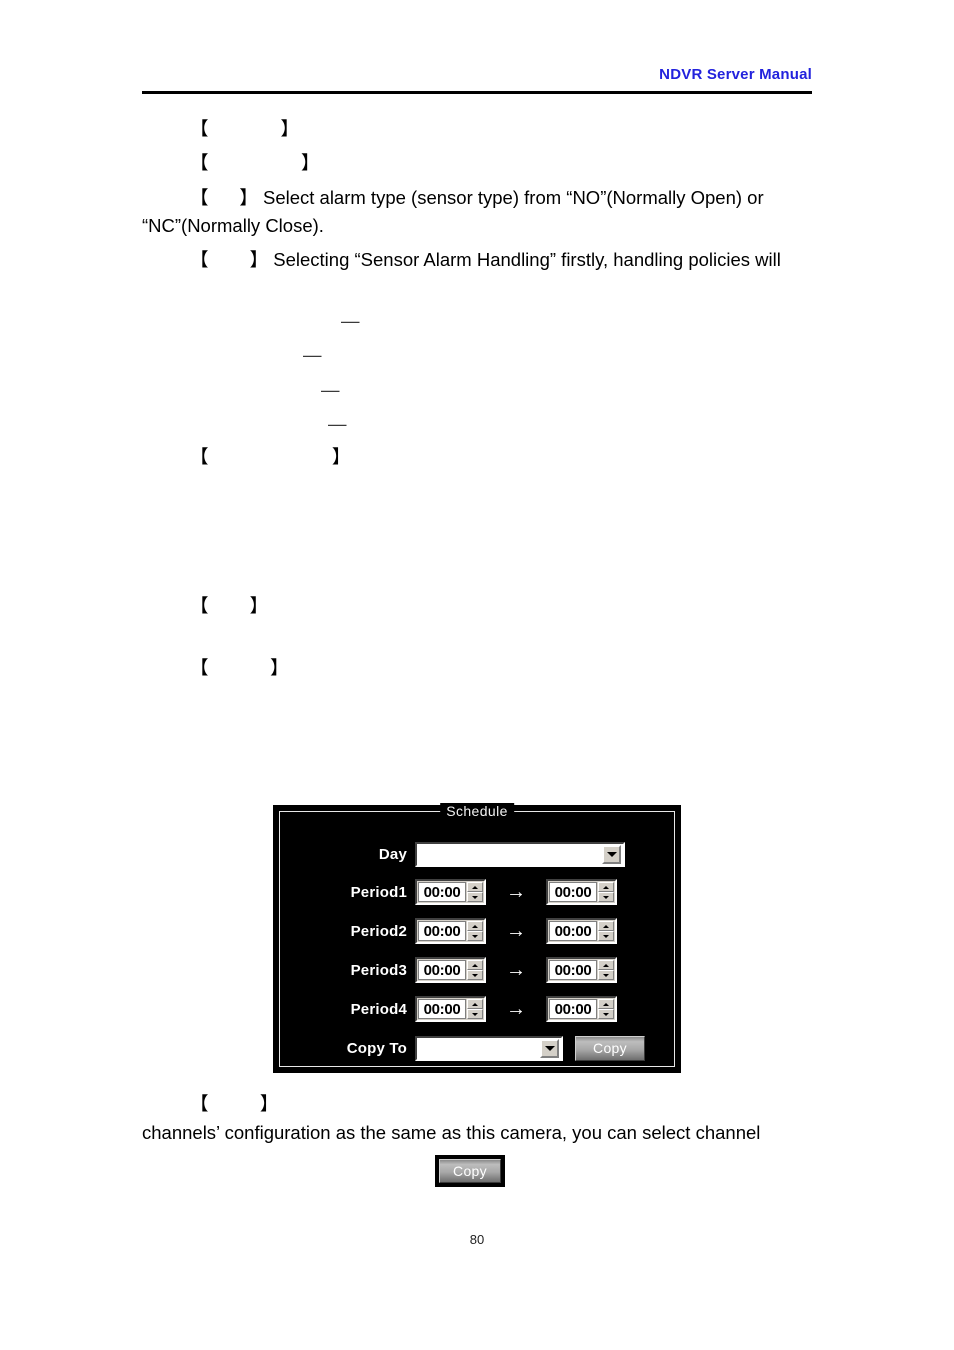 The image size is (954, 1350). I want to click on standalone-copy-button: Copy, so click(470, 1171).